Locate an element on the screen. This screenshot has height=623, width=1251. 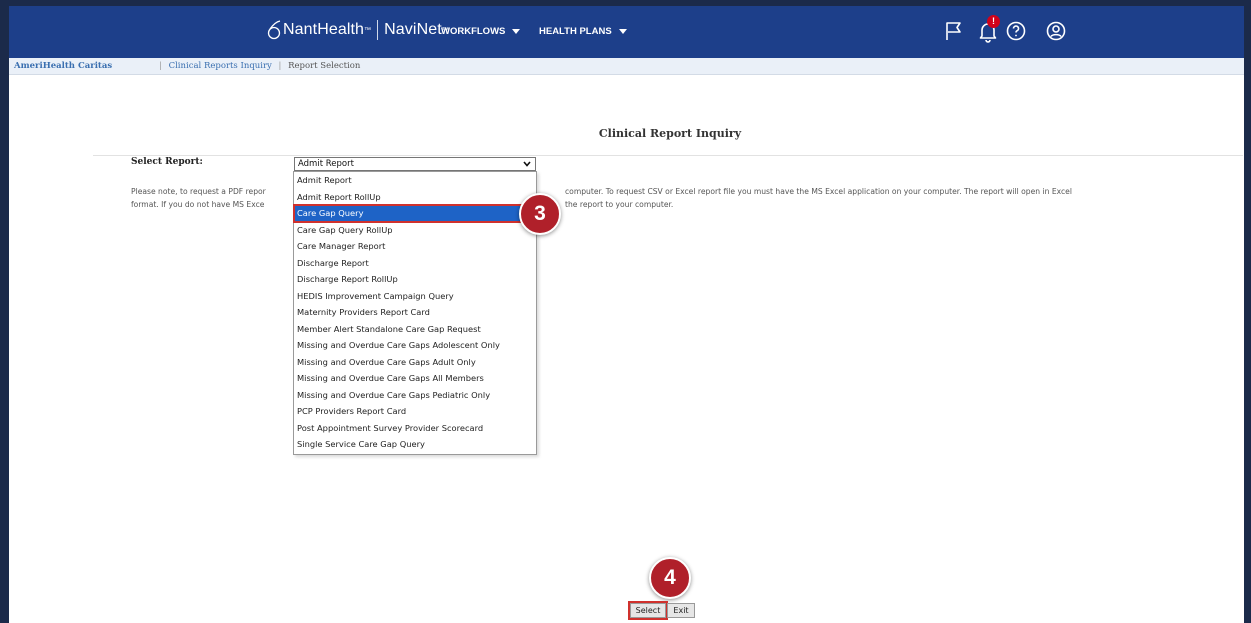
report-option: PCP Providers Report Card is located at coordinates (415, 411).